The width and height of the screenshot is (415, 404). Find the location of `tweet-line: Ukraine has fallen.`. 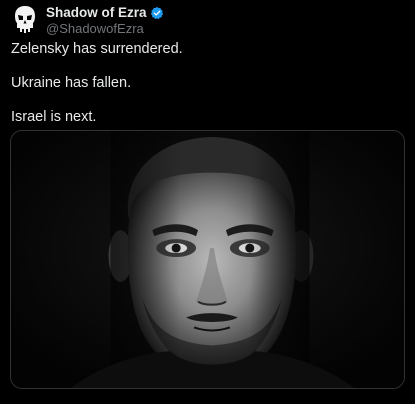

tweet-line: Ukraine has fallen. is located at coordinates (71, 83).